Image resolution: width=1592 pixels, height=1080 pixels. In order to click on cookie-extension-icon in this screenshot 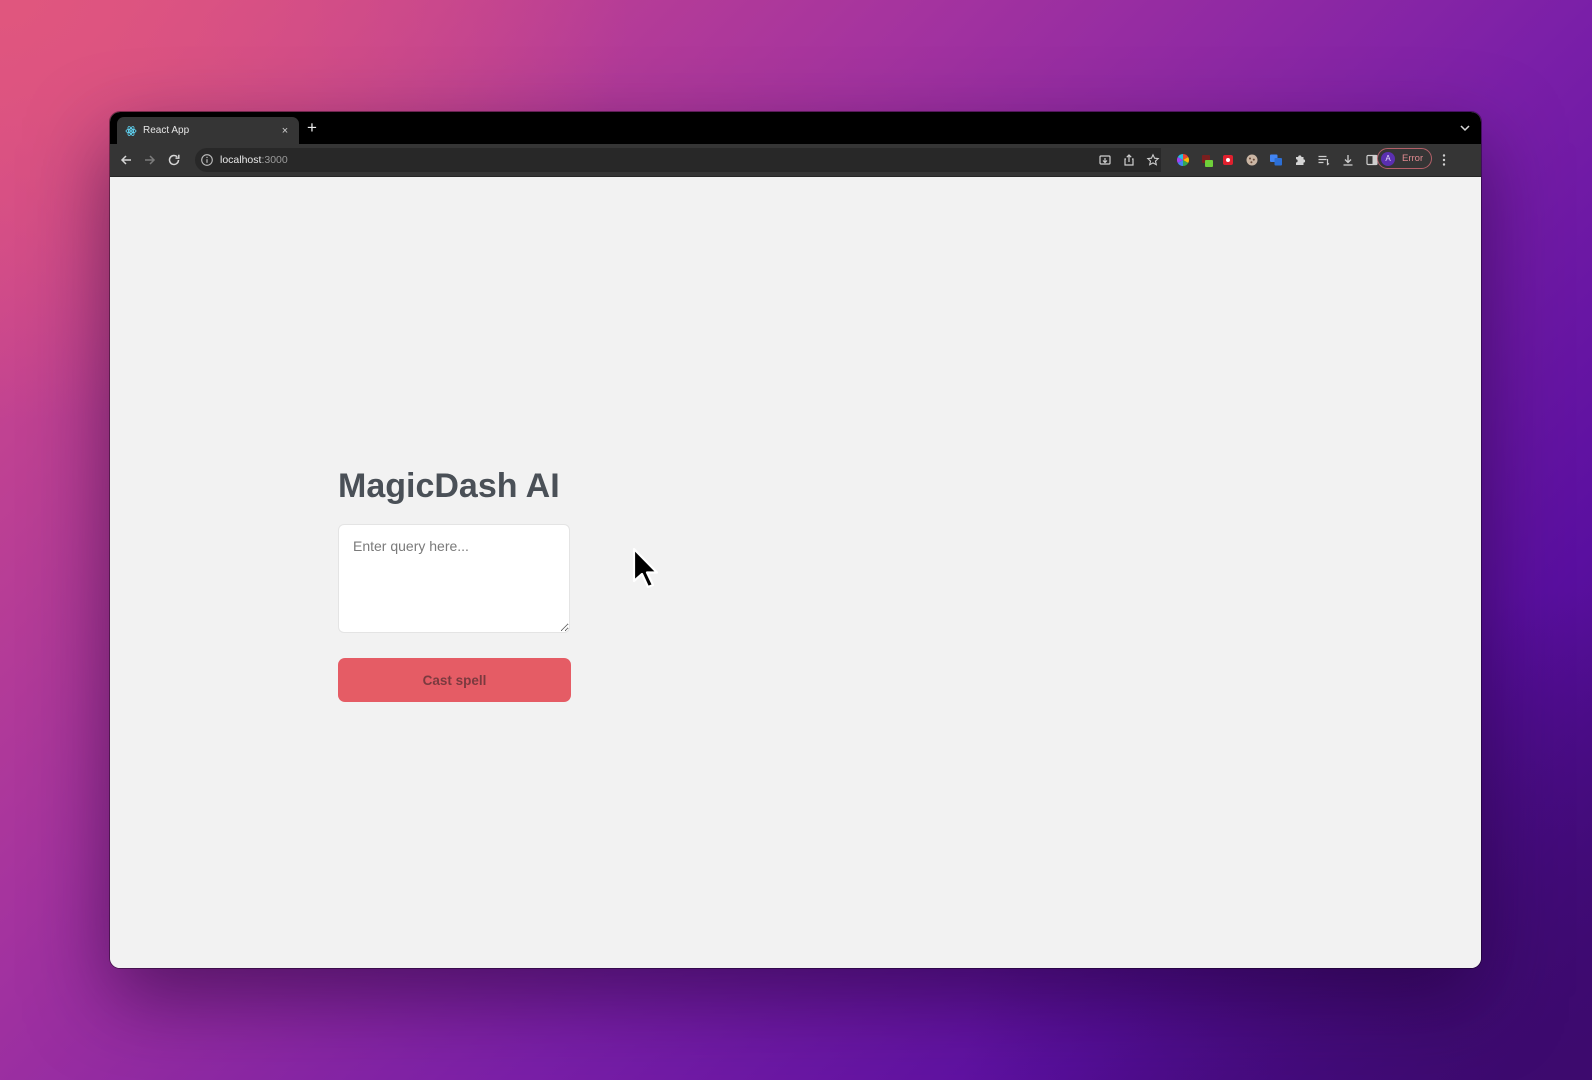, I will do `click(1252, 160)`.